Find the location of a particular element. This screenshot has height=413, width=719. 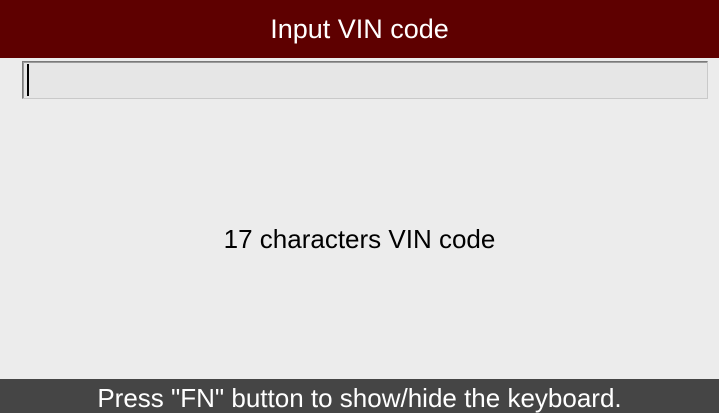

title-bar: Input VIN code is located at coordinates (359, 29).